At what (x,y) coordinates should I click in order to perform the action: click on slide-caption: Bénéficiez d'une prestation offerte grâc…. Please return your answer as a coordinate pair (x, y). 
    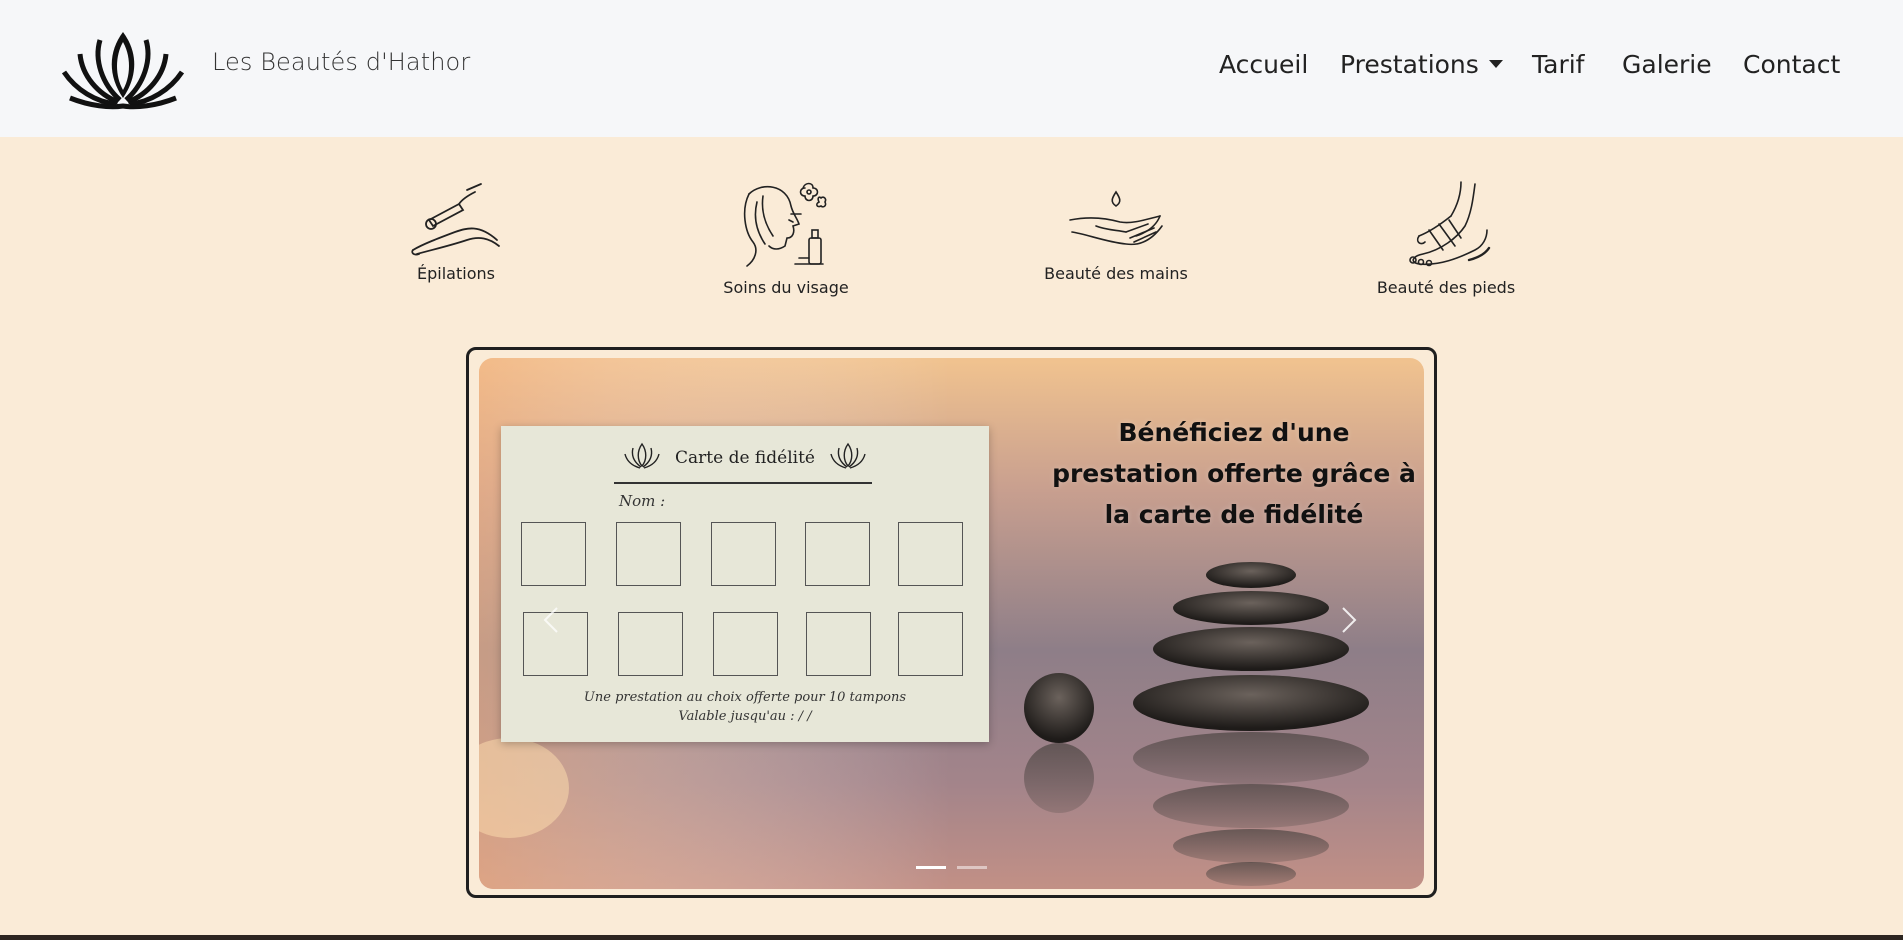
    Looking at the image, I should click on (1234, 473).